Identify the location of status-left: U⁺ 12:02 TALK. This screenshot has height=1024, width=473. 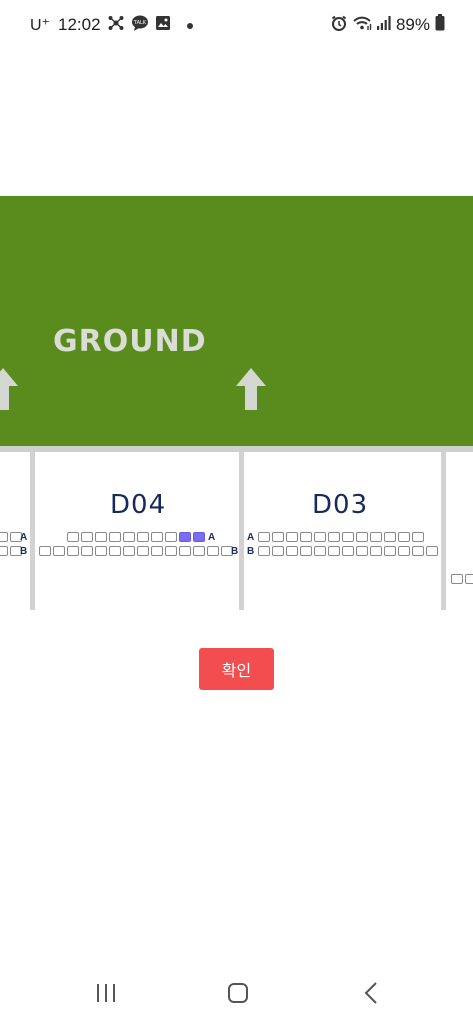
(111, 25).